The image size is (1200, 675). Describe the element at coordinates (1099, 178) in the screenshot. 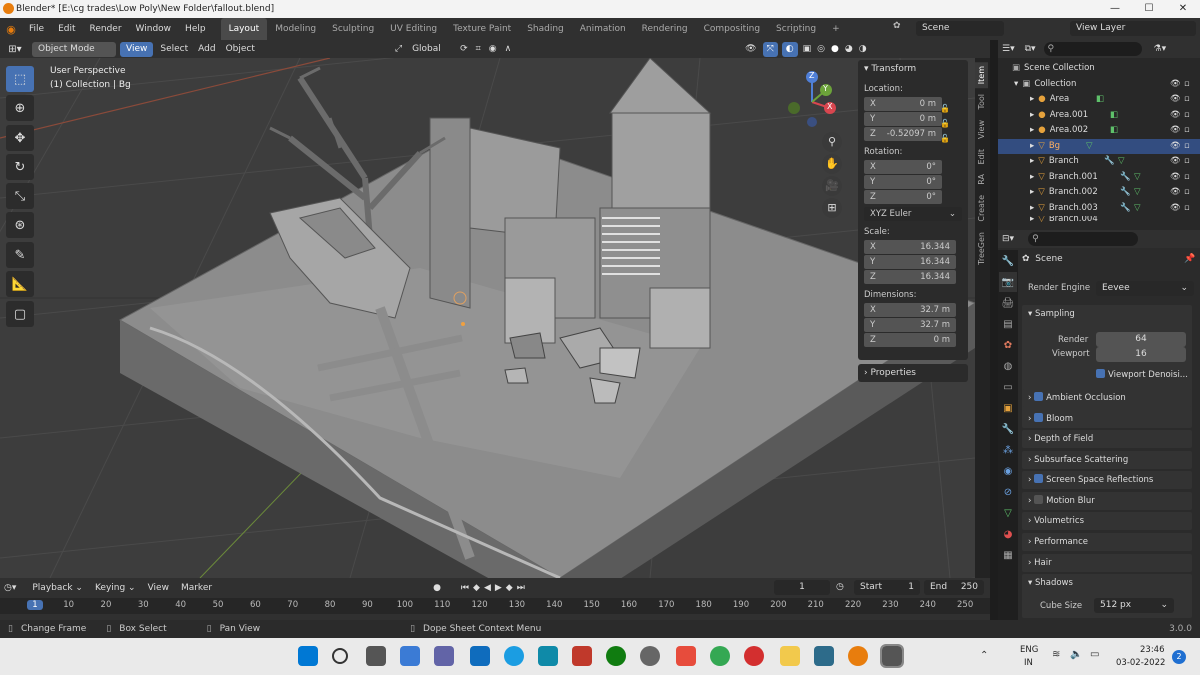

I see `outliner-item-branch-001: ▸ ▽ Branch.001 🔧 ▽ 👁 ▫` at that location.